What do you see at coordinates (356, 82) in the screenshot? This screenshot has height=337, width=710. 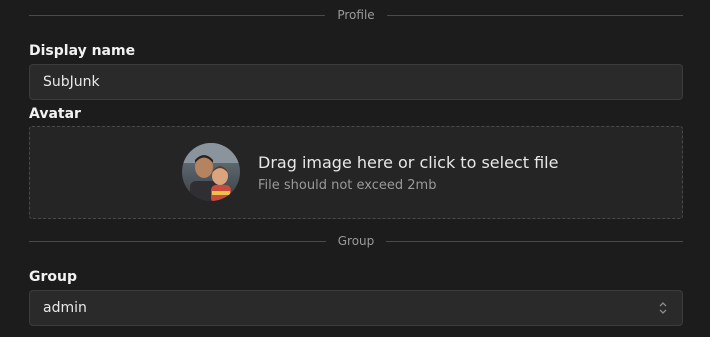 I see `display-name-input: SubJunk` at bounding box center [356, 82].